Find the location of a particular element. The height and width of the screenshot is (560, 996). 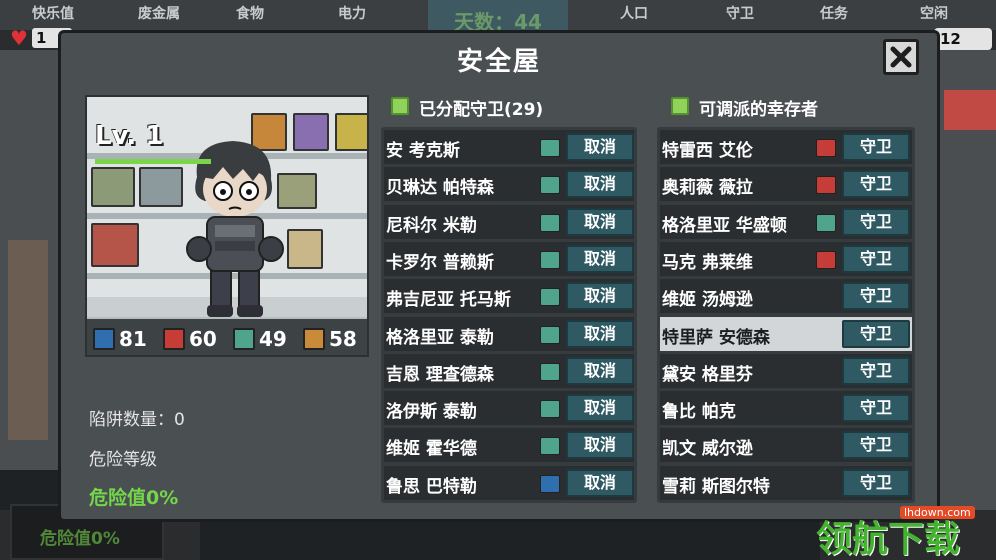

hud-label-population: 人口 is located at coordinates (634, 14).